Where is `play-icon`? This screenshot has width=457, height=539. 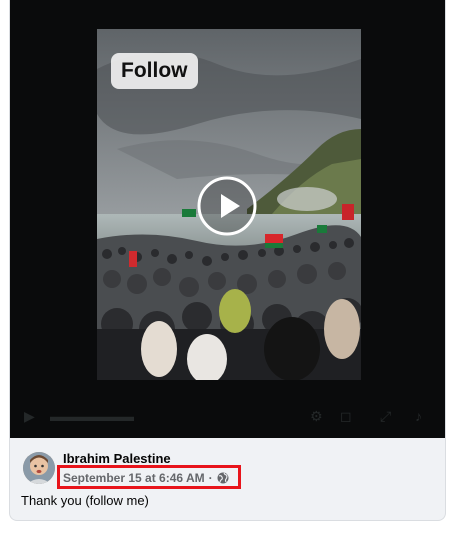 play-icon is located at coordinates (227, 206).